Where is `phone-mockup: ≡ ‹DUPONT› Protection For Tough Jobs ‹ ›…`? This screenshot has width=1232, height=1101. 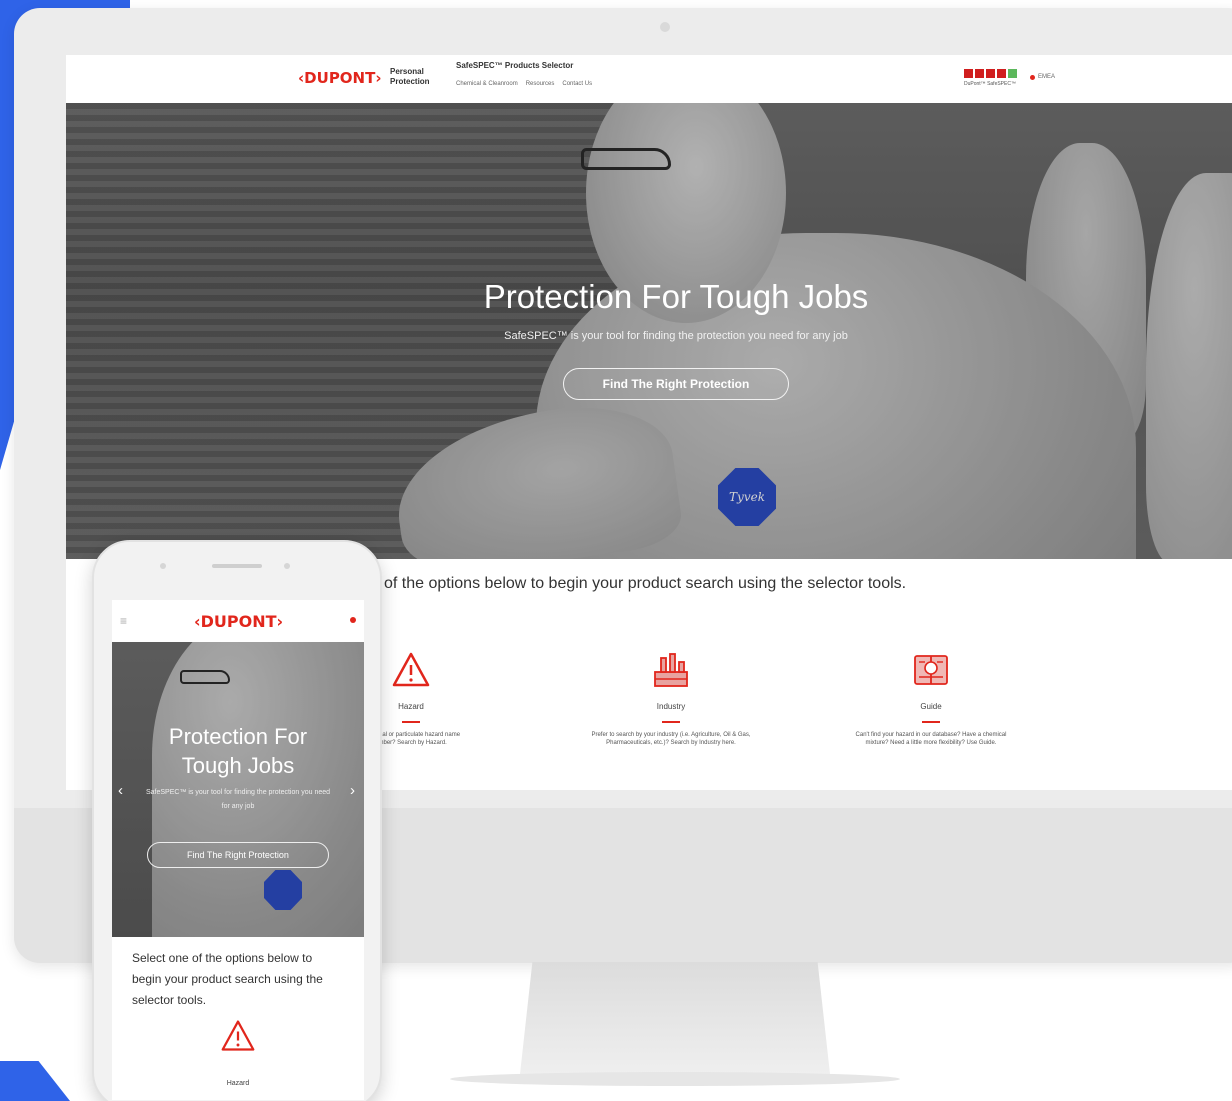
phone-mockup: ≡ ‹DUPONT› Protection For Tough Jobs ‹ ›… is located at coordinates (237, 820).